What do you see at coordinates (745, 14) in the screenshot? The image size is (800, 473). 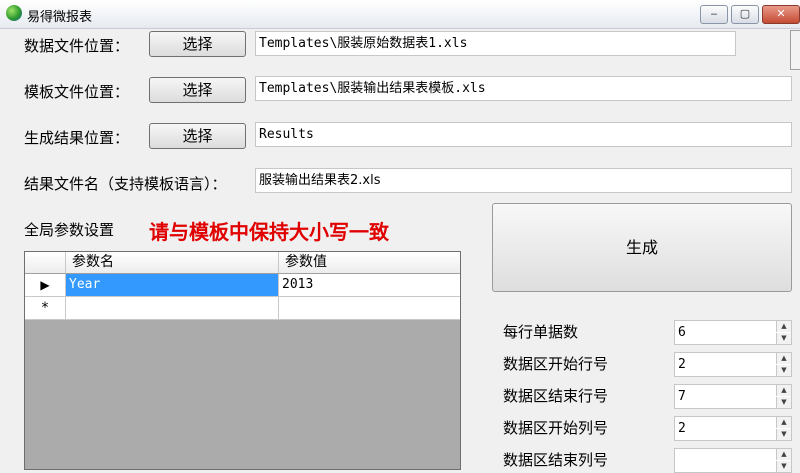 I see `maximize-button: ▢` at bounding box center [745, 14].